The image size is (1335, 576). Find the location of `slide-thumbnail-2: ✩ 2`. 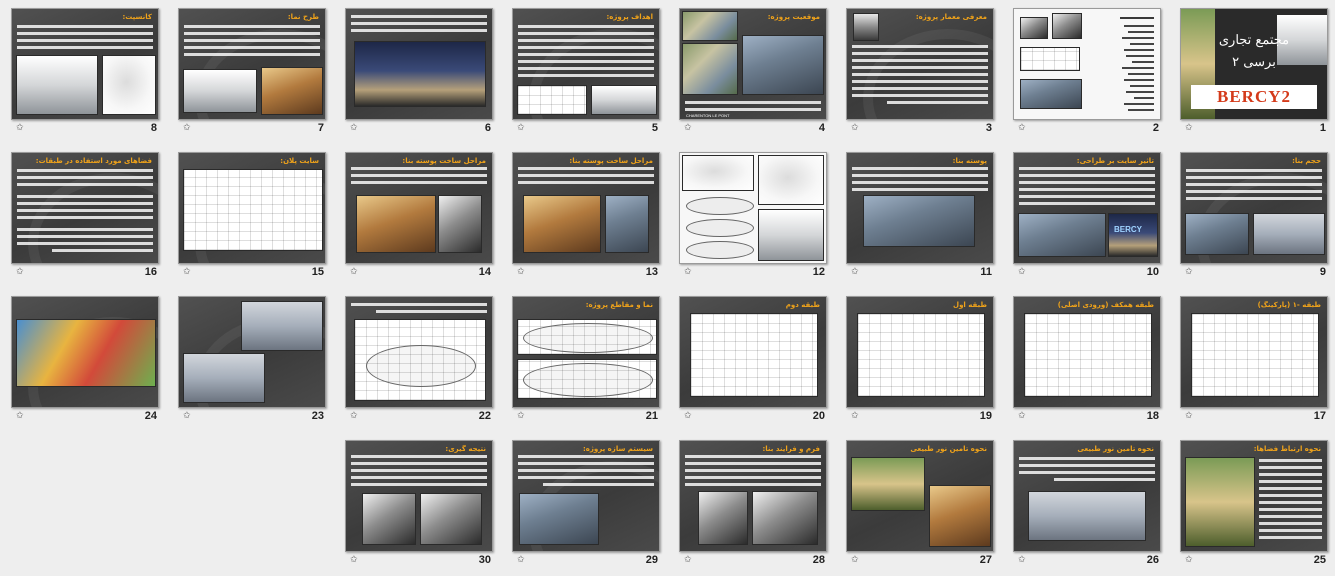

slide-thumbnail-2: ✩ 2 is located at coordinates (1090, 69).